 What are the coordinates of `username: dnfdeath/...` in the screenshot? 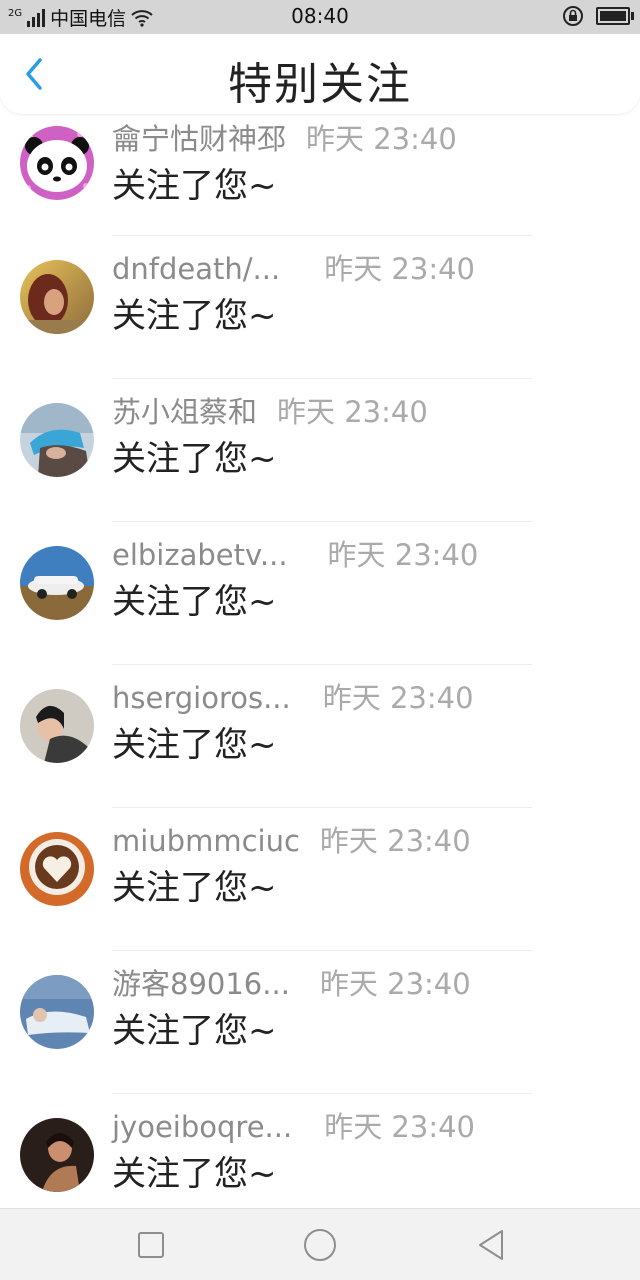 It's located at (196, 269).